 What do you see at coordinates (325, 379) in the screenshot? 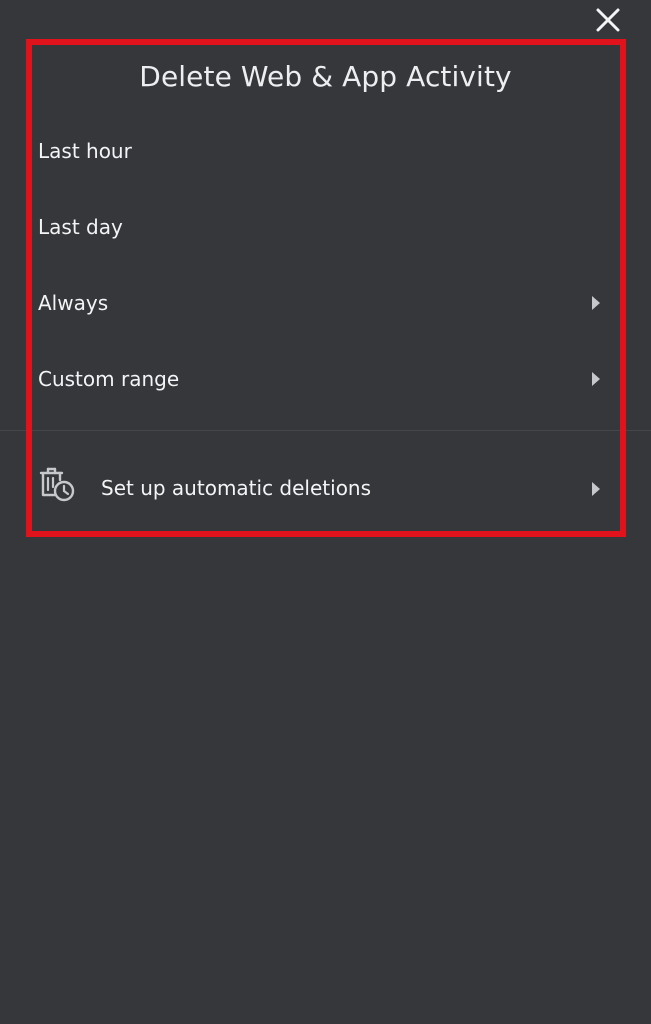
I see `option-custom-range: Custom range` at bounding box center [325, 379].